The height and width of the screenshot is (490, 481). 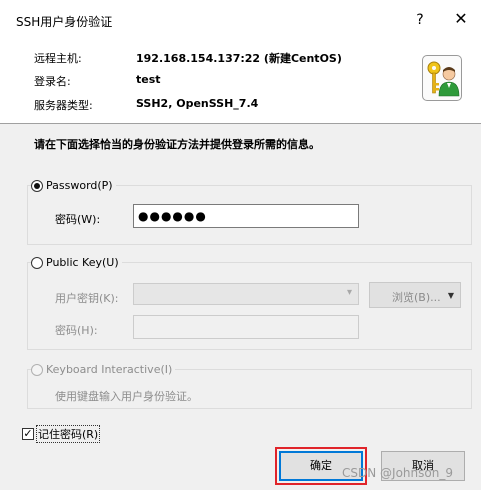 I want to click on window-title: SSH用户身份验证, so click(x=64, y=22).